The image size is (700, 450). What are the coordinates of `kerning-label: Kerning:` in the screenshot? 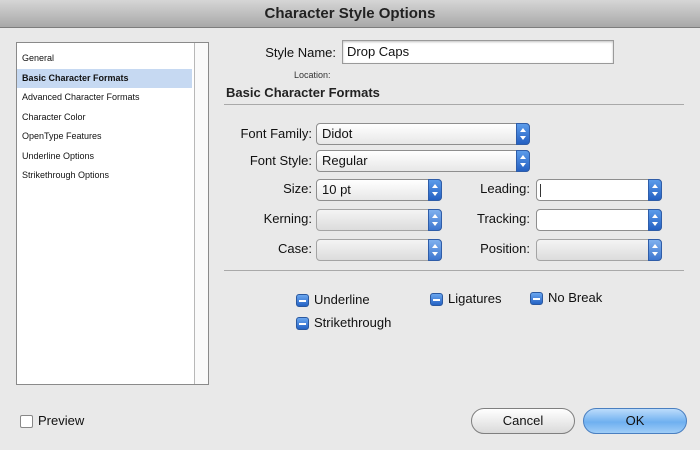 It's located at (287, 218).